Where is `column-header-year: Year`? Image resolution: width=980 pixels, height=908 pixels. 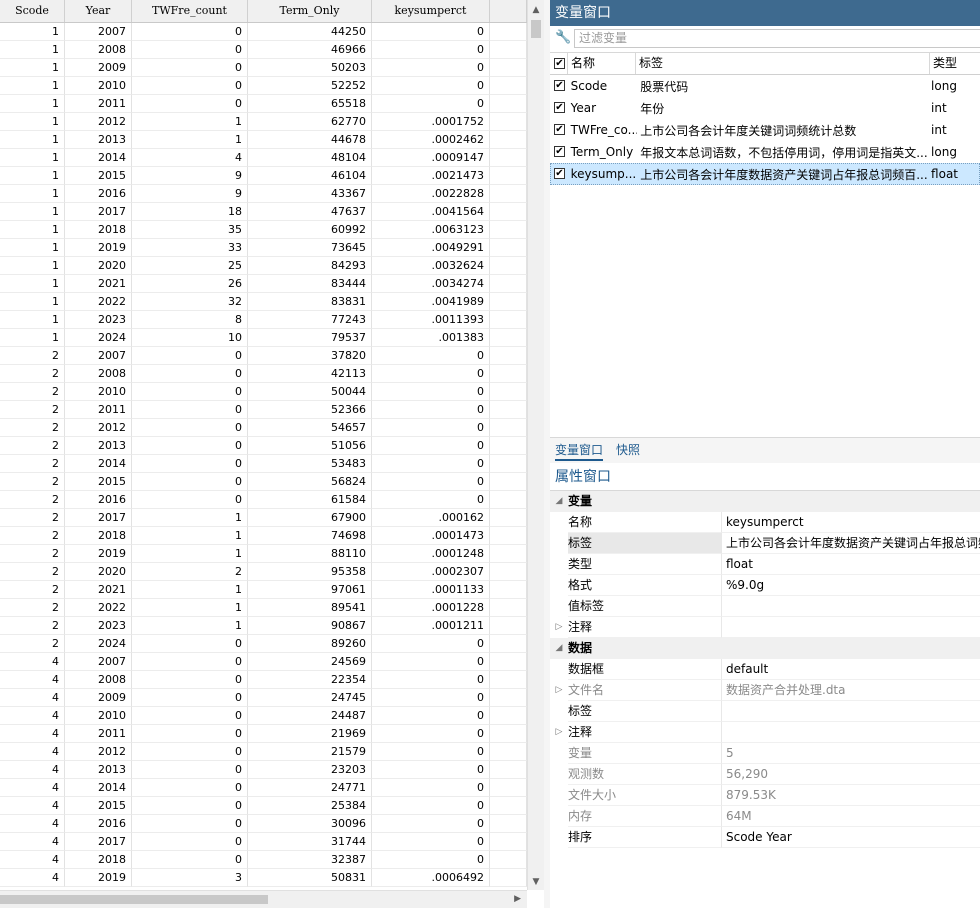 column-header-year: Year is located at coordinates (98, 11).